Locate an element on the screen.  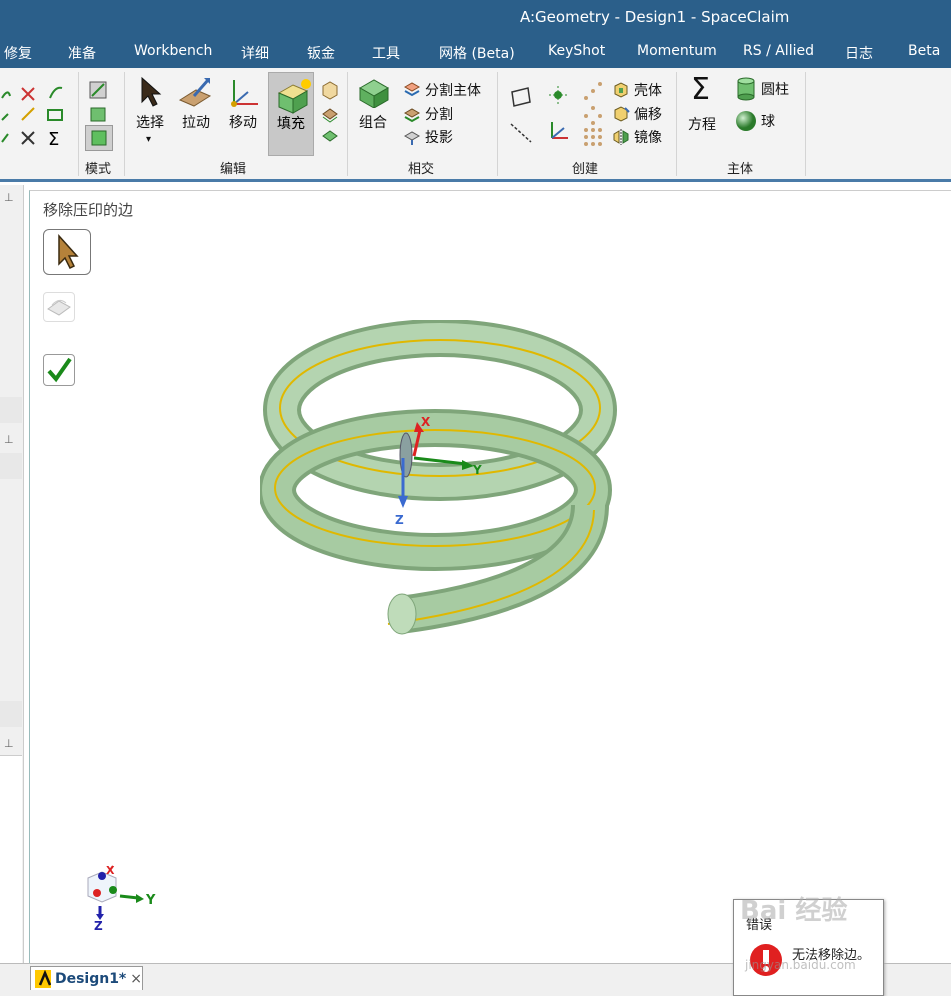
mode-group-label: 模式 is located at coordinates (98, 169).